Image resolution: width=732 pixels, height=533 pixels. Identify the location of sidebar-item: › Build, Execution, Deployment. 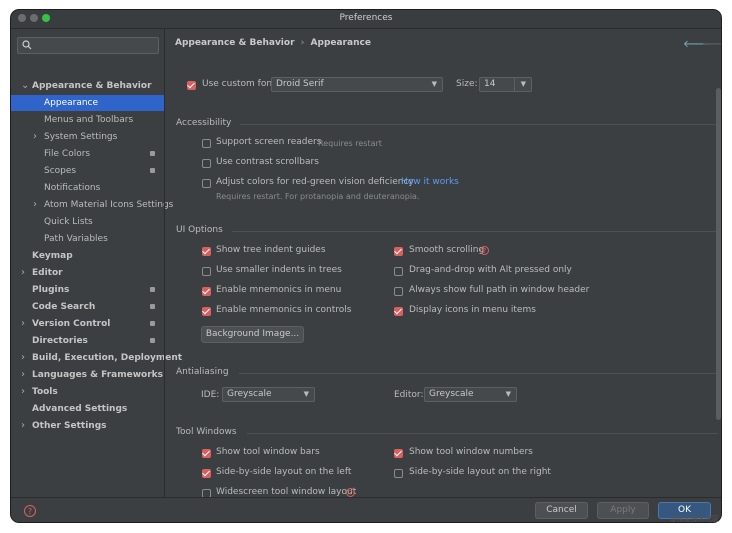
(96, 358).